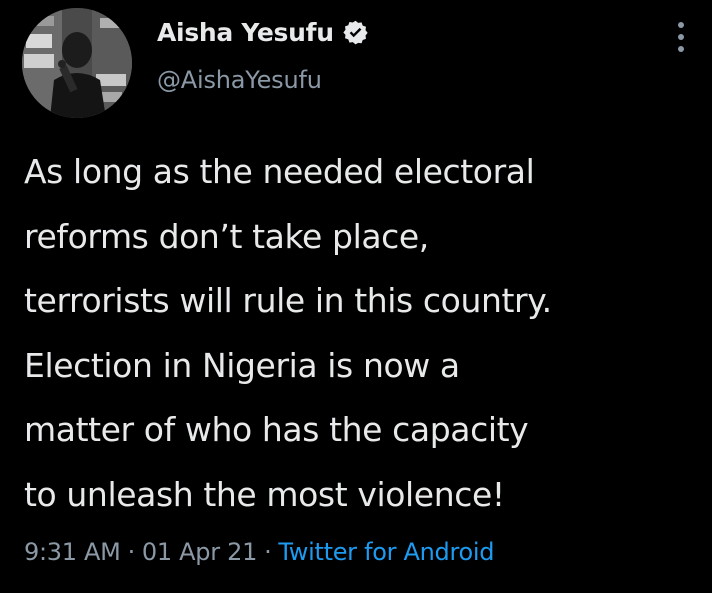 The height and width of the screenshot is (593, 712). I want to click on author-info: Aisha Yesufu @AishaYesufu, so click(263, 53).